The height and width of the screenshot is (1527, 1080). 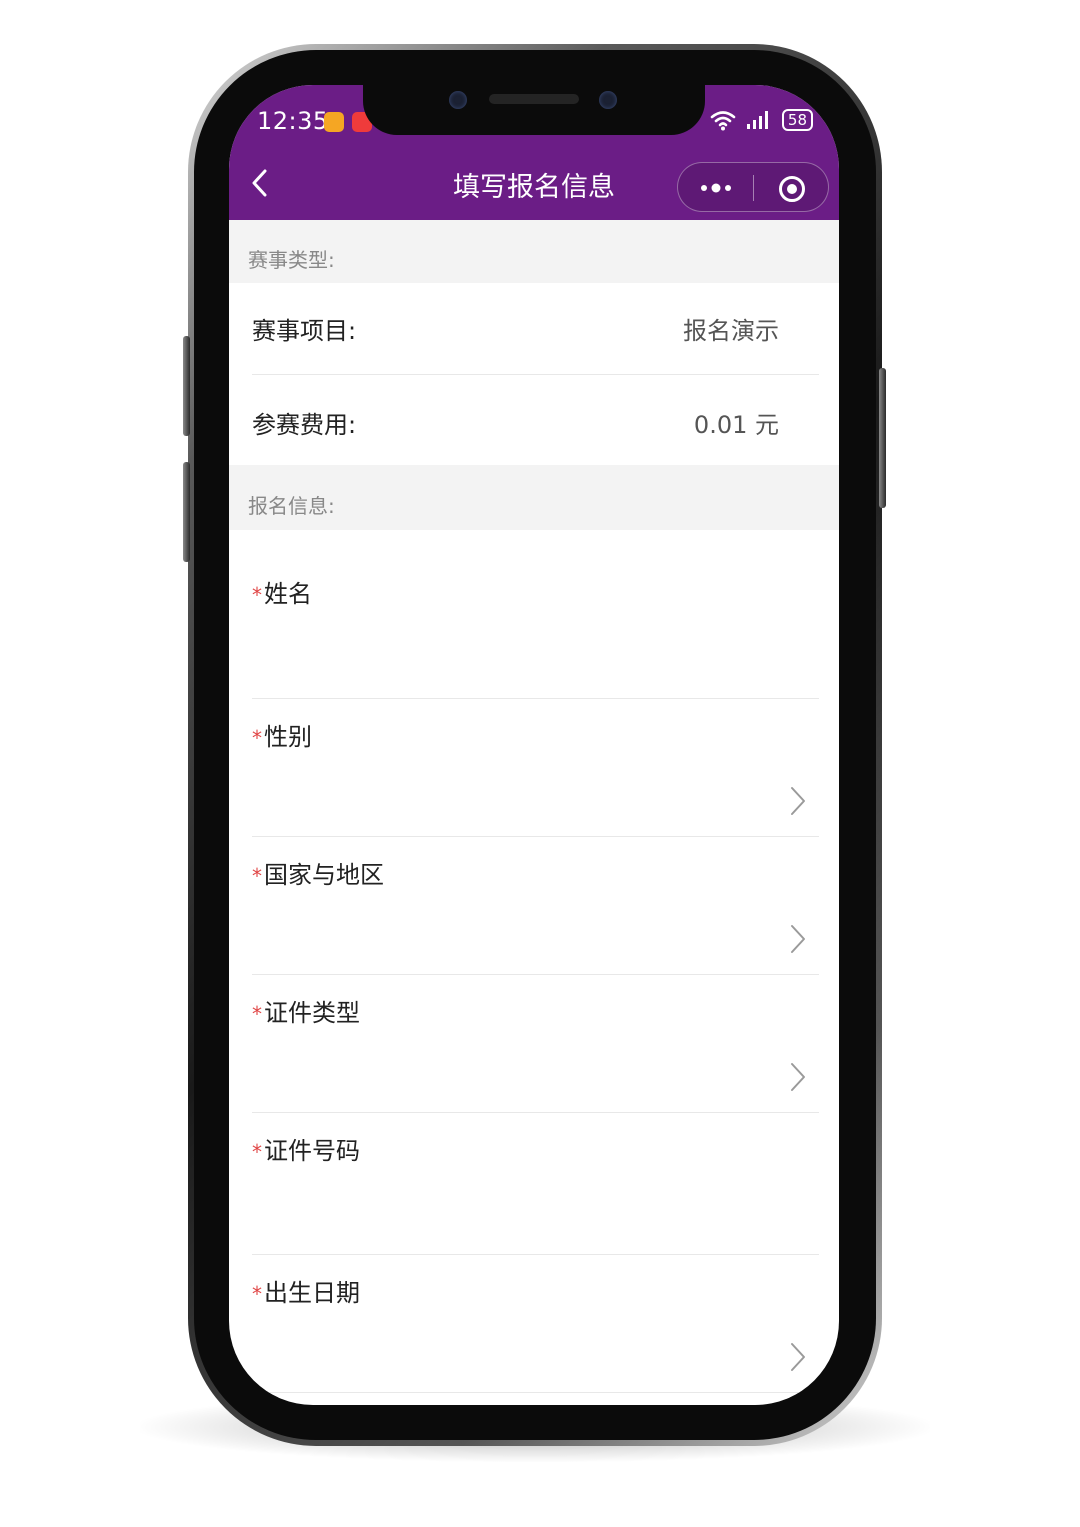 I want to click on target-circle-icon, so click(x=792, y=189).